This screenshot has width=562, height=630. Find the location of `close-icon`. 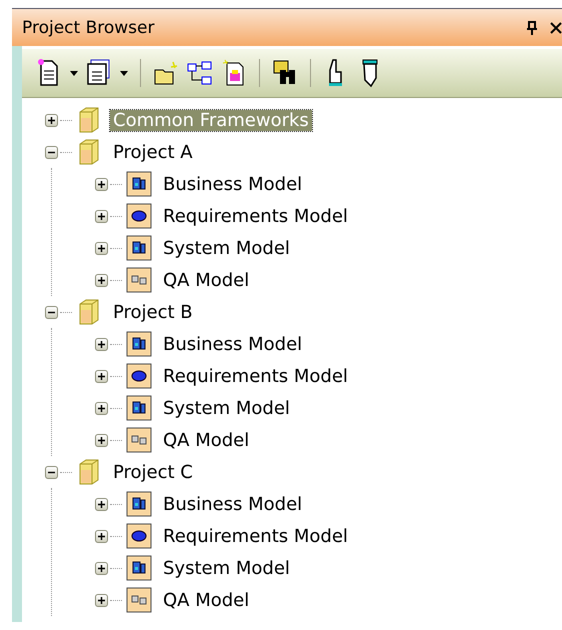

close-icon is located at coordinates (556, 28).